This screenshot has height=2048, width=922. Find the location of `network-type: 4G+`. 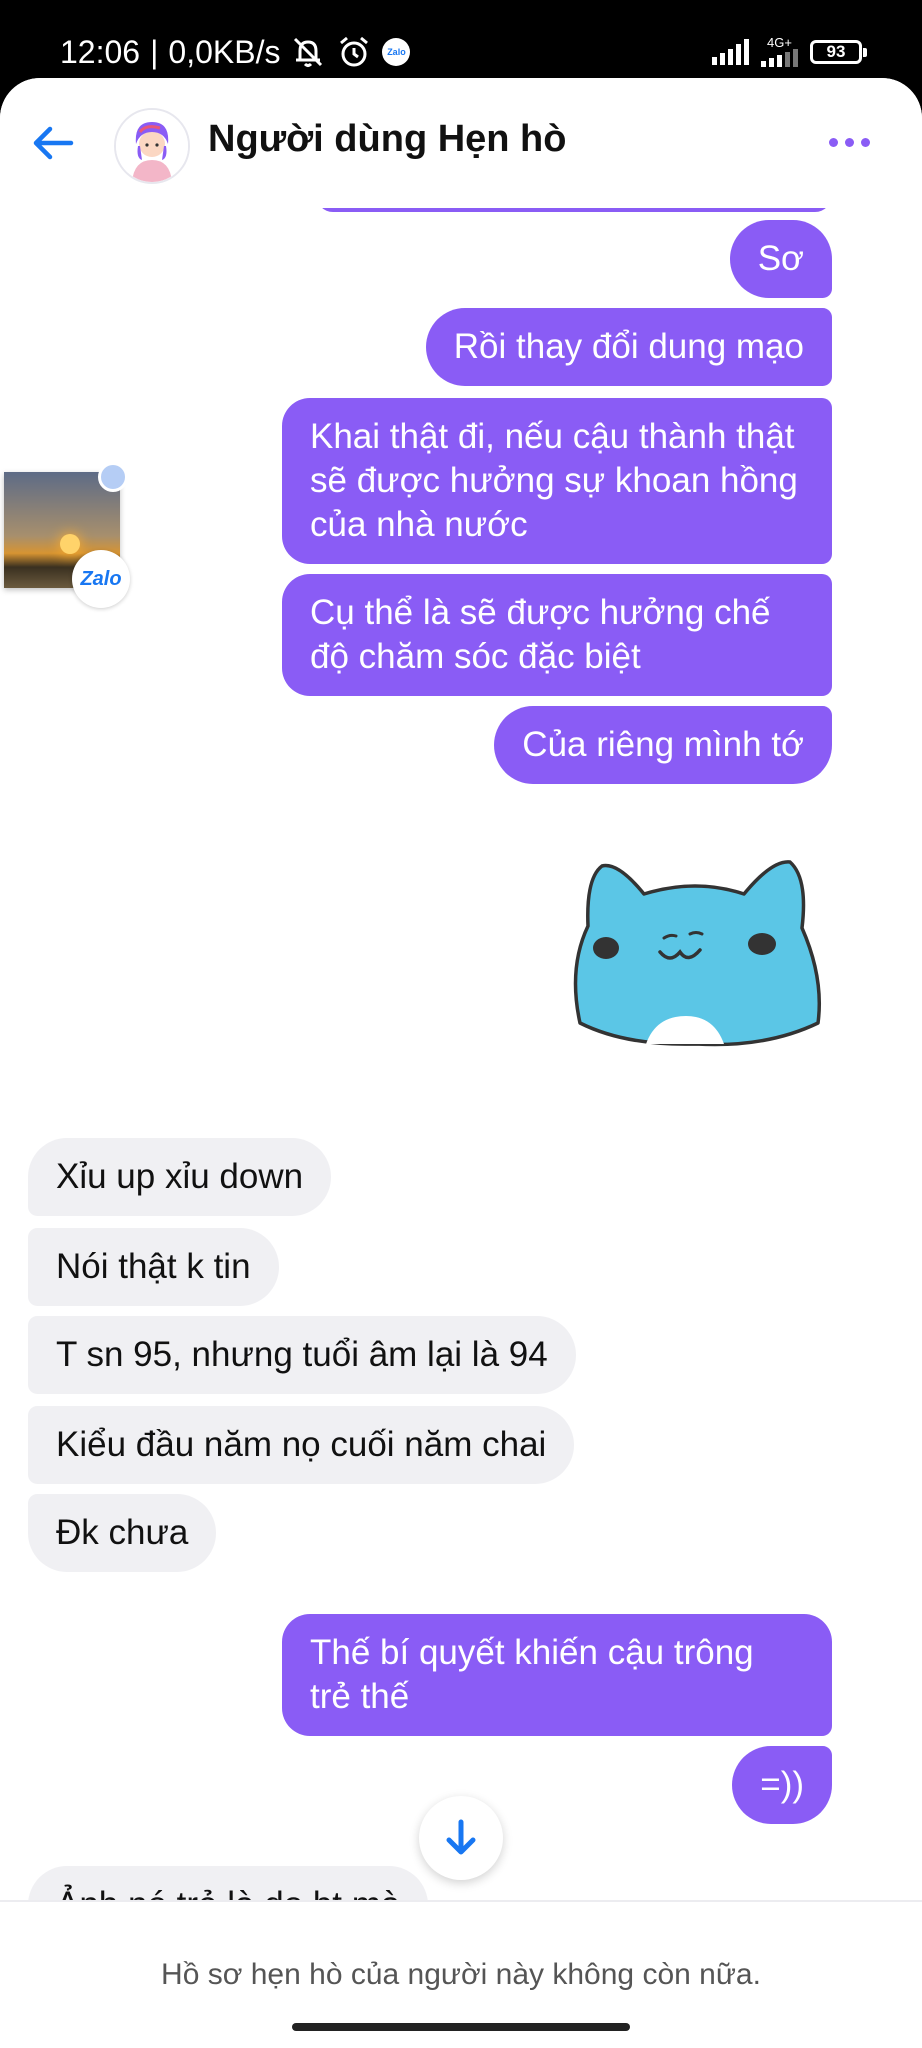

network-type: 4G+ is located at coordinates (779, 42).